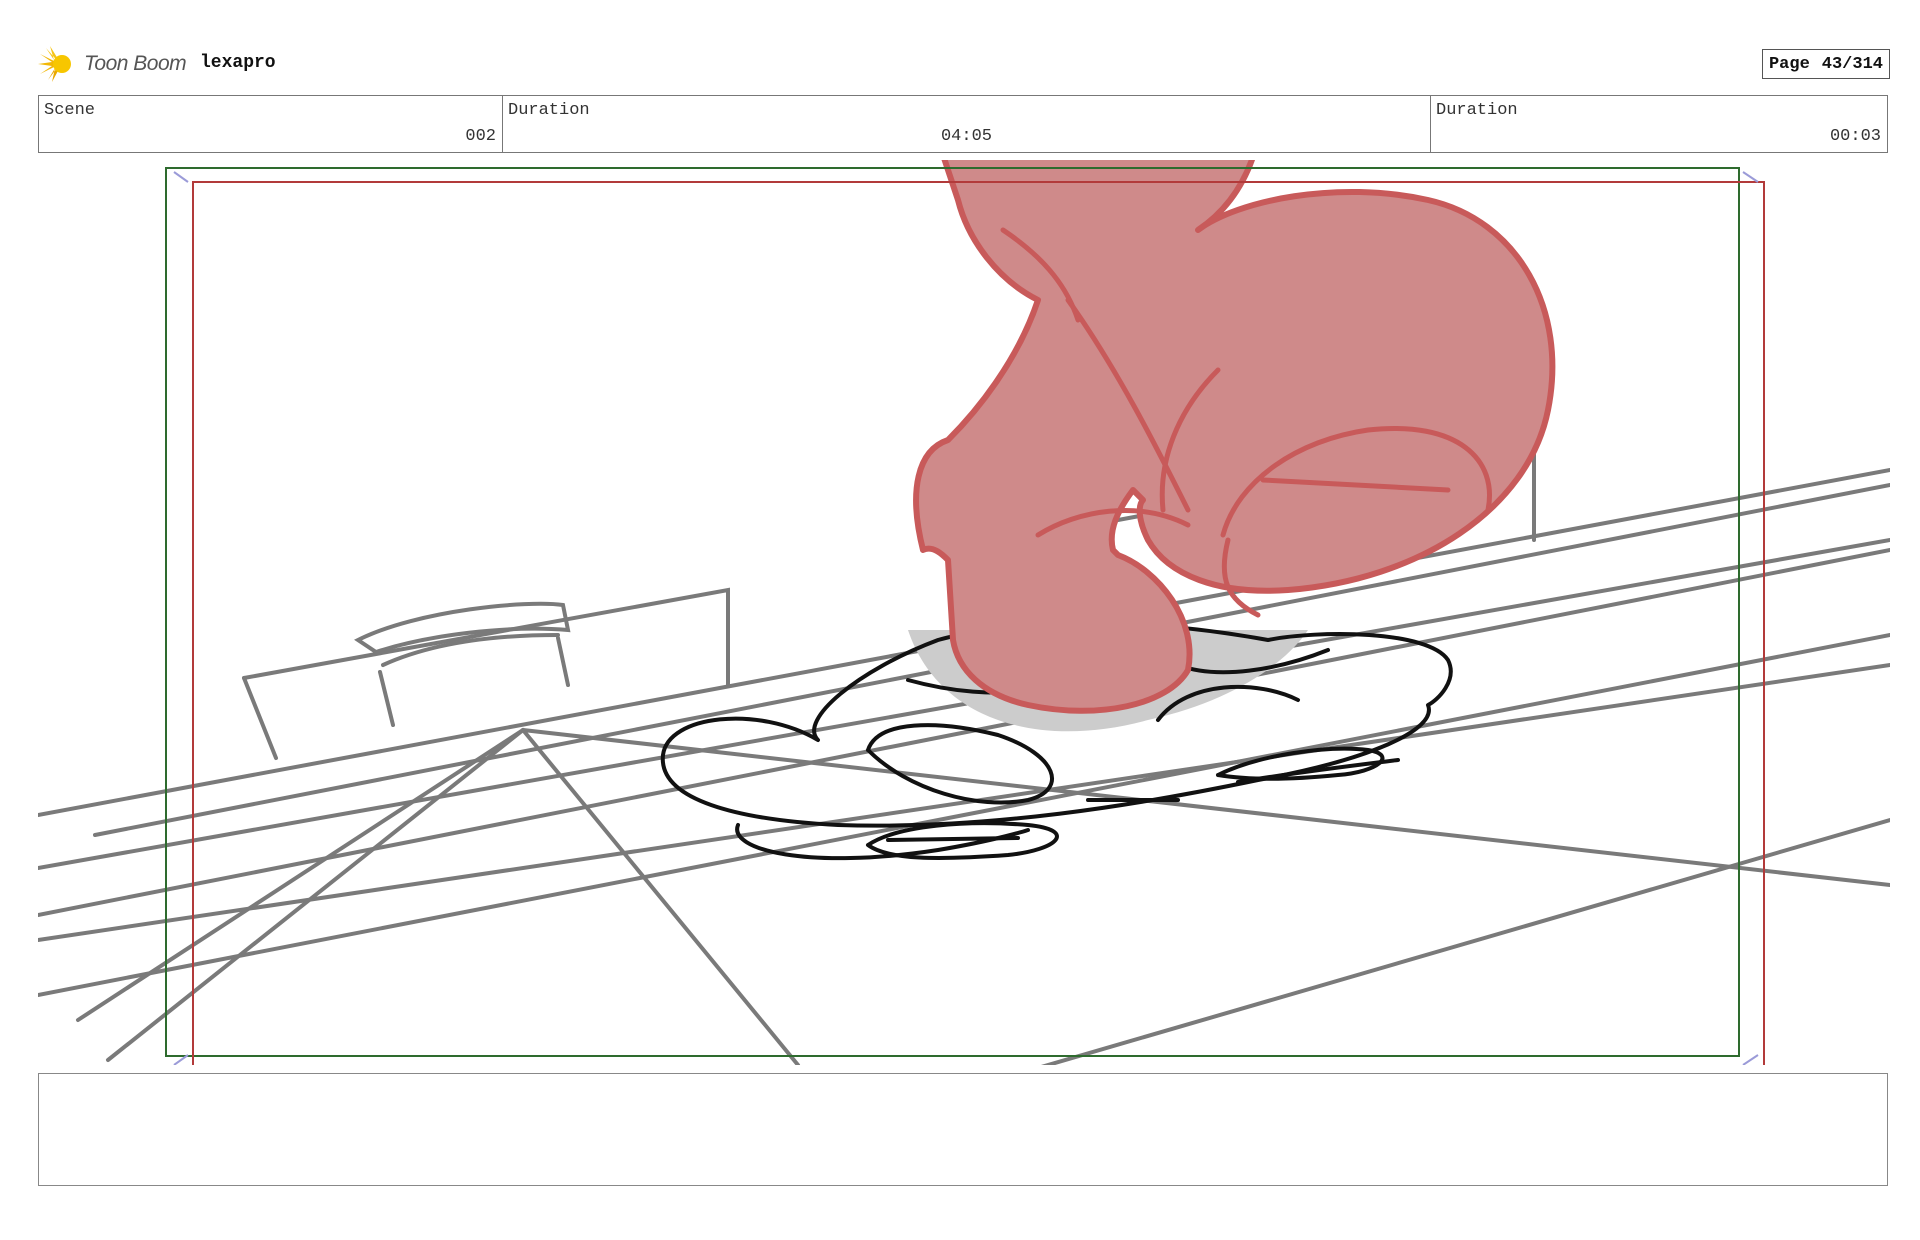 The width and height of the screenshot is (1920, 1240). I want to click on project-name: lexapro, so click(238, 63).